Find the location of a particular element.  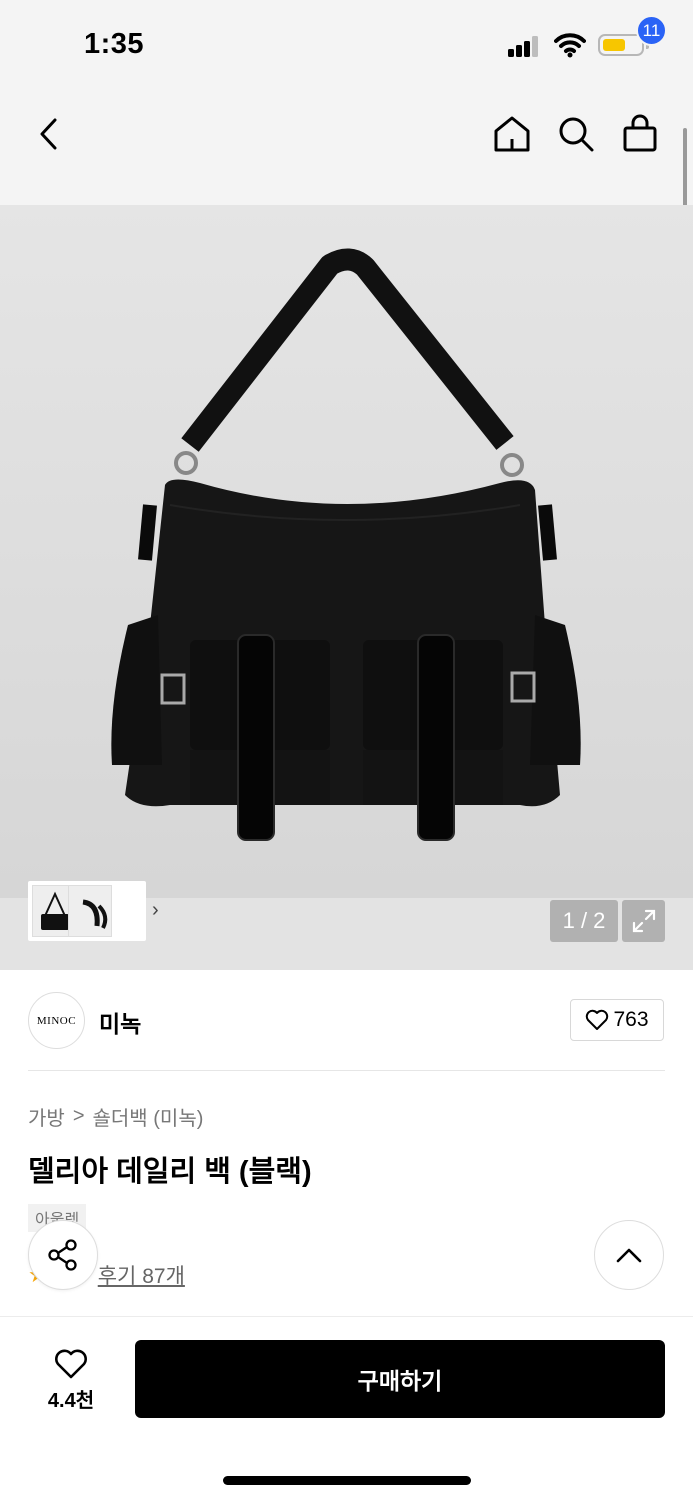

gallery-page-counter: 1 / 2 is located at coordinates (584, 921).